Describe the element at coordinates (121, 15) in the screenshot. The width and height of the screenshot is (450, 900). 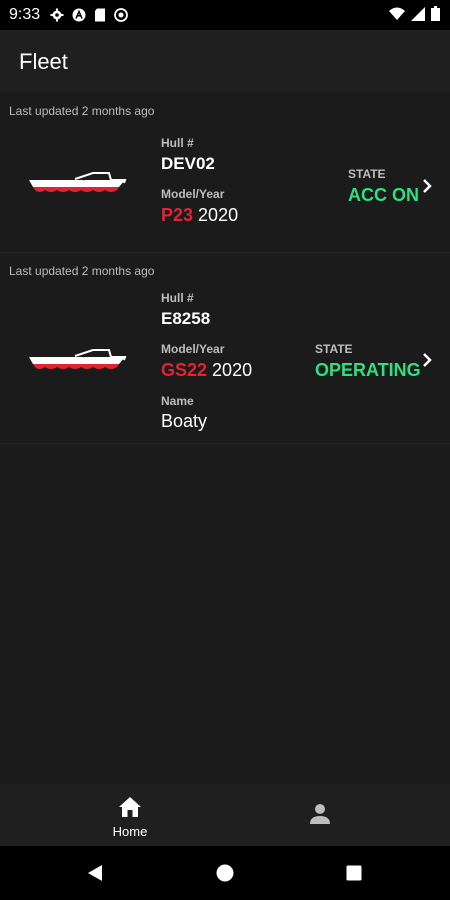
I see `sync-icon` at that location.